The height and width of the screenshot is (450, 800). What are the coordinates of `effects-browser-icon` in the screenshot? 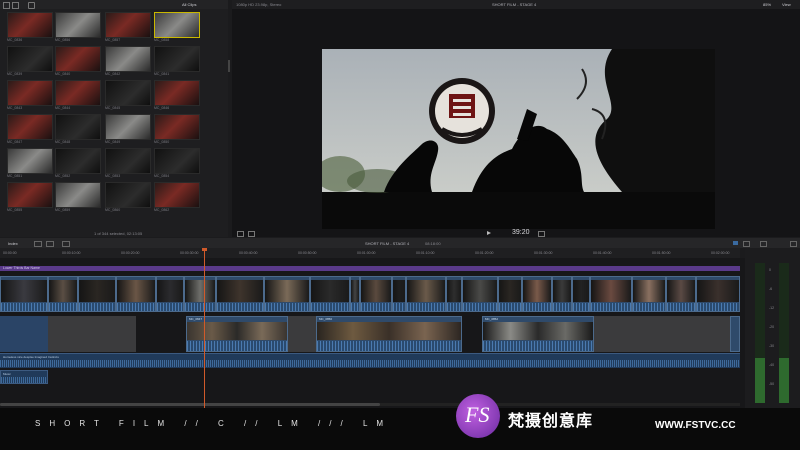 It's located at (793, 244).